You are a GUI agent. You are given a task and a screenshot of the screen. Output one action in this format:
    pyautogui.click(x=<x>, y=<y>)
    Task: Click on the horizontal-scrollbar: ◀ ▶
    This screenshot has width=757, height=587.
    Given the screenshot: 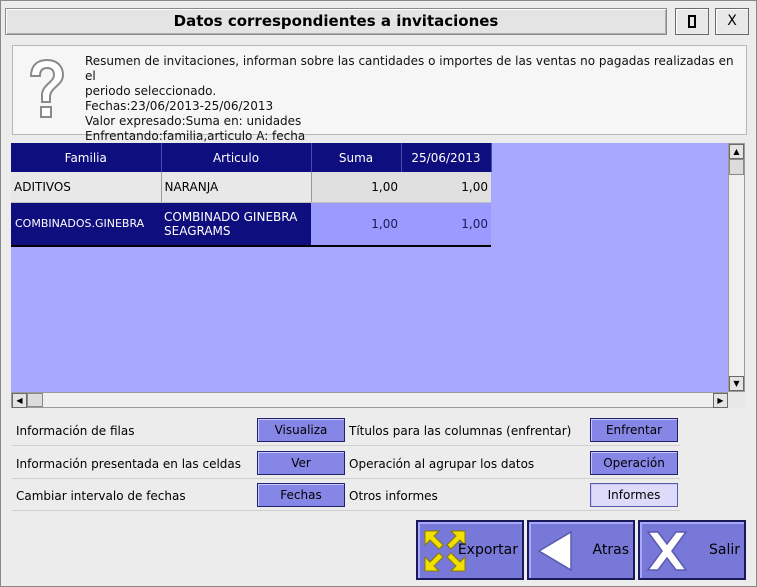 What is the action you would take?
    pyautogui.click(x=370, y=400)
    